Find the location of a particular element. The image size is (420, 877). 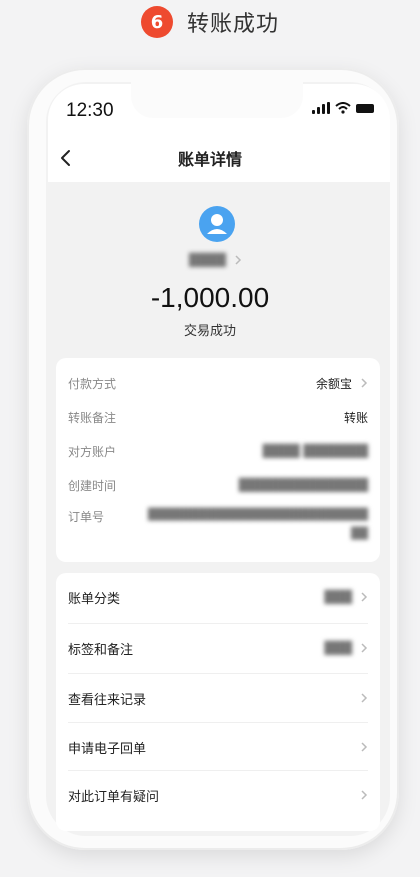

action-label: 查看往来记录 is located at coordinates (107, 700).